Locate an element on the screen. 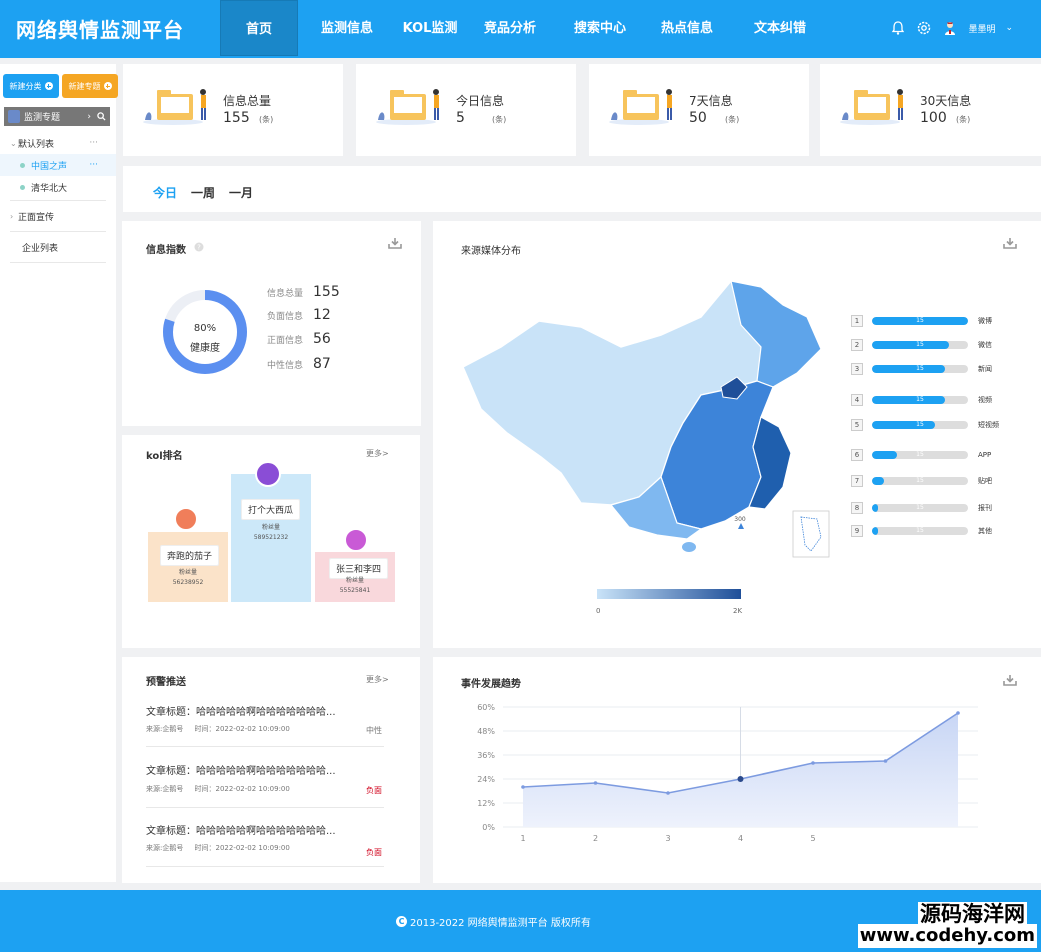 The image size is (1041, 952). chevron-right-icon: › is located at coordinates (89, 117).